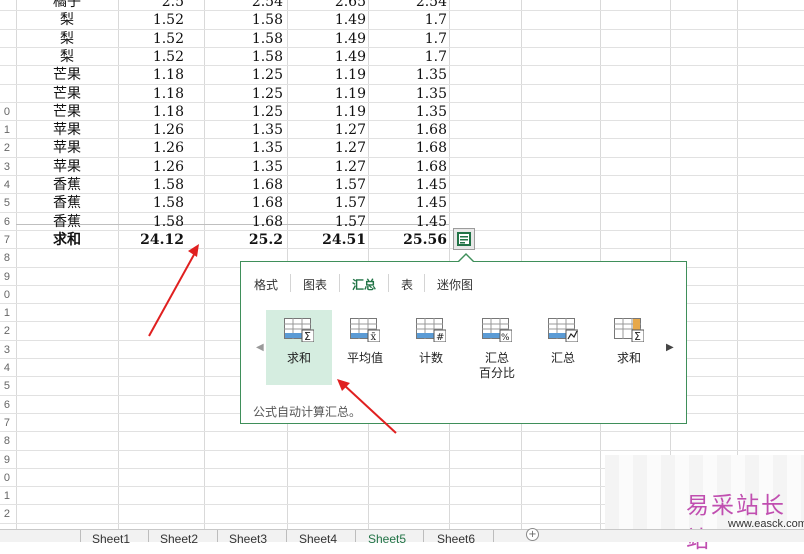 The width and height of the screenshot is (804, 554). I want to click on annotation-arrows, so click(272, 339).